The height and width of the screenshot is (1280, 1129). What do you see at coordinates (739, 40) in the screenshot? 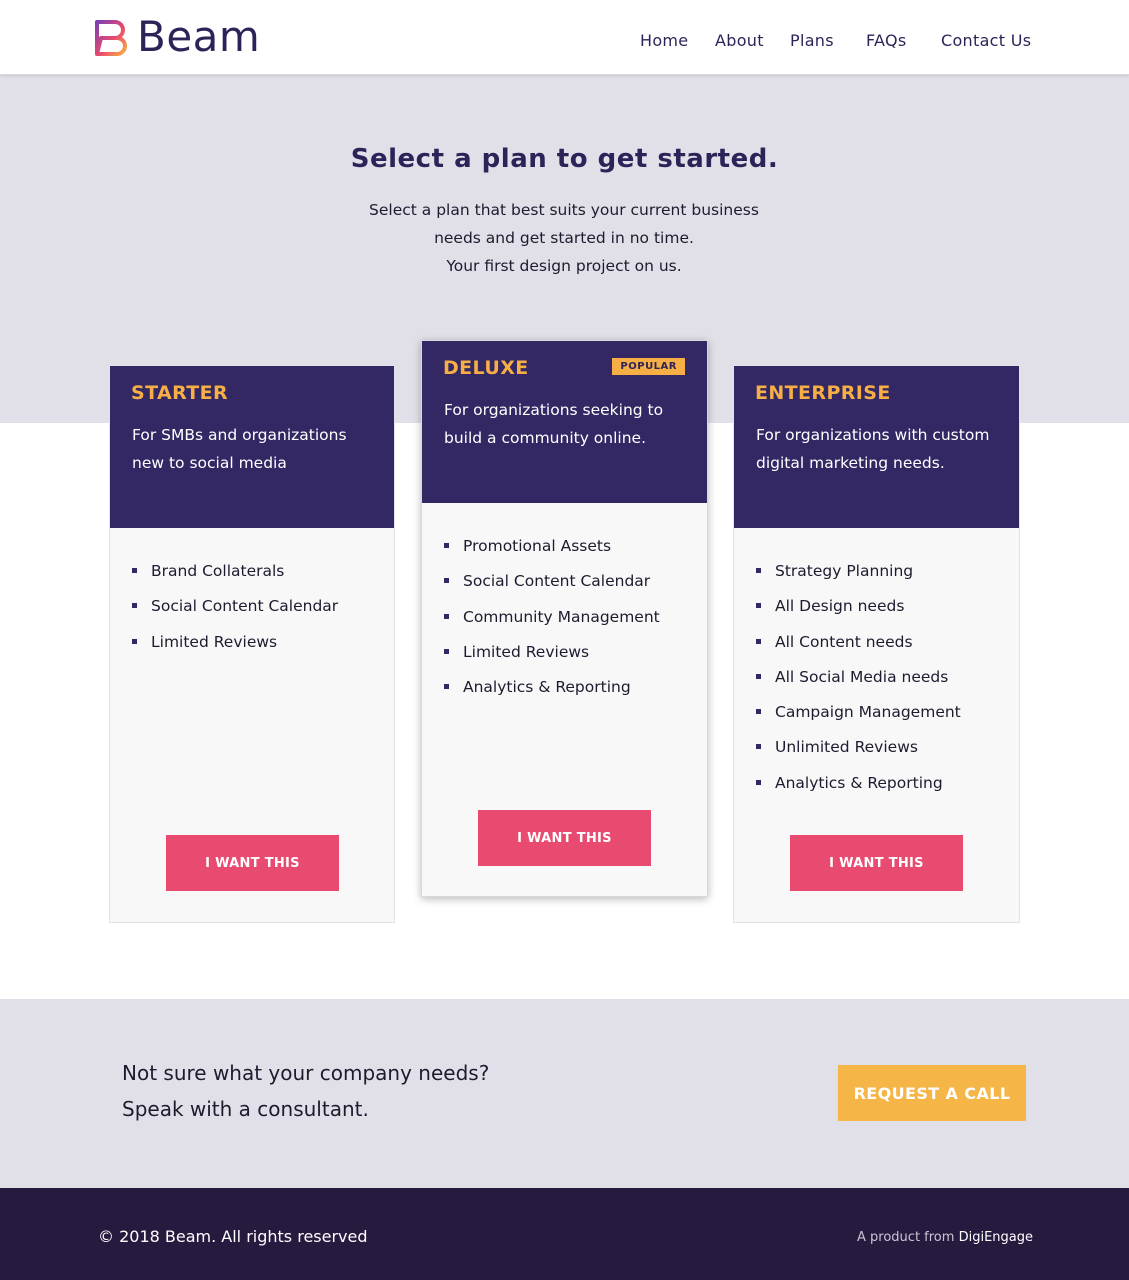
I see `nav-about: About` at bounding box center [739, 40].